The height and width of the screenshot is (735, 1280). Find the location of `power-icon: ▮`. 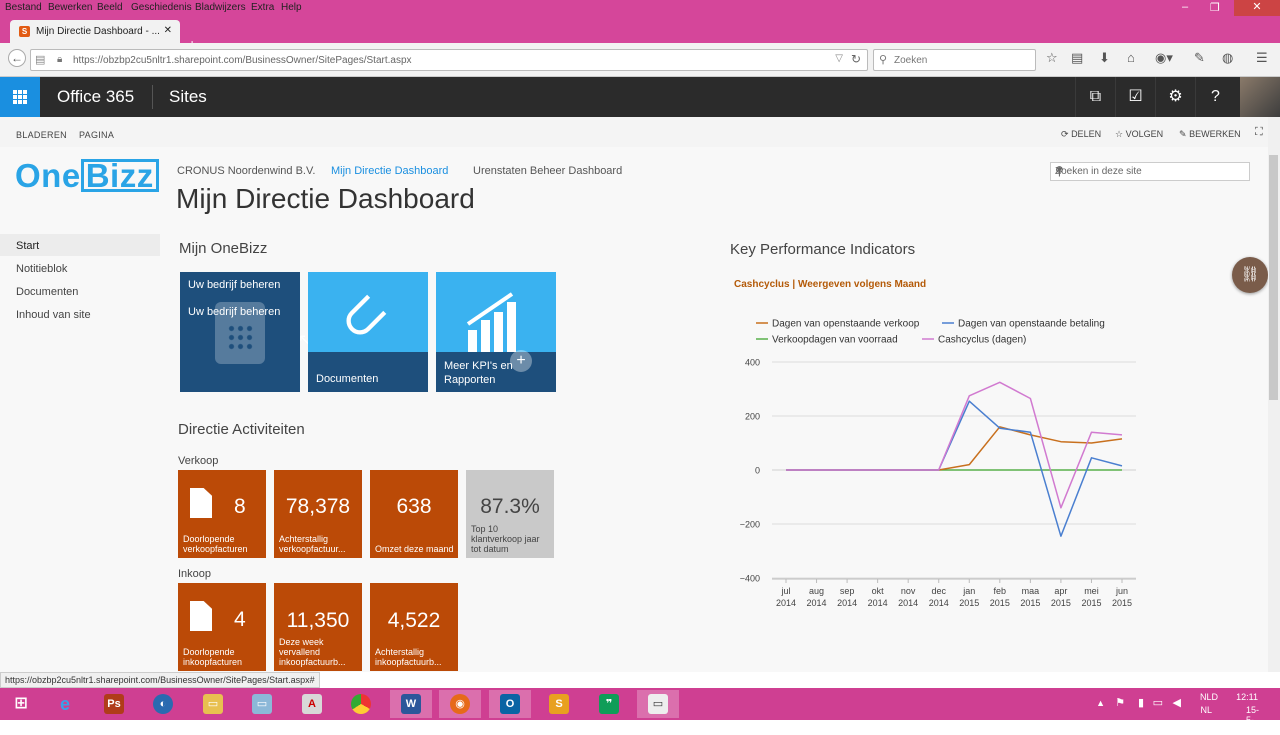

power-icon: ▮ is located at coordinates (1141, 702).